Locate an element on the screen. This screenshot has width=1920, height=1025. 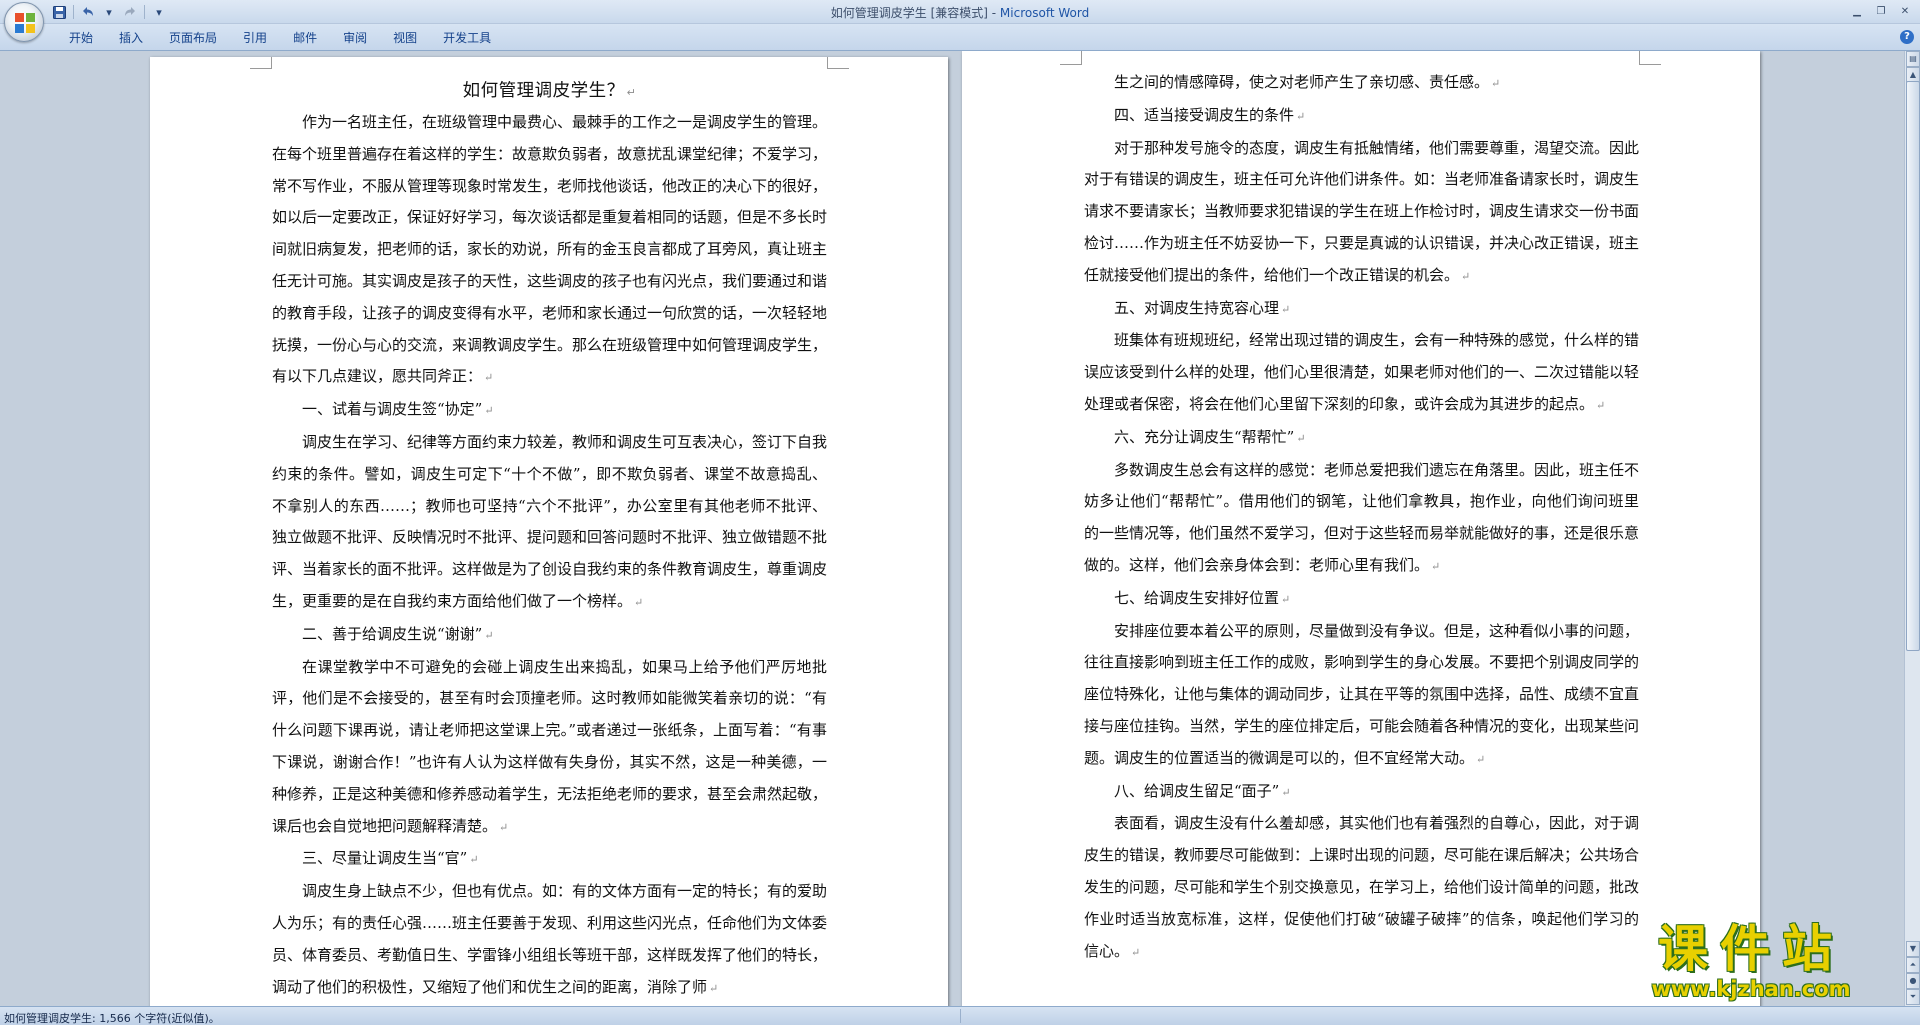
window-title: 如何管理调皮学生 [兼容模式] - Microsoft Word is located at coordinates (960, 12).